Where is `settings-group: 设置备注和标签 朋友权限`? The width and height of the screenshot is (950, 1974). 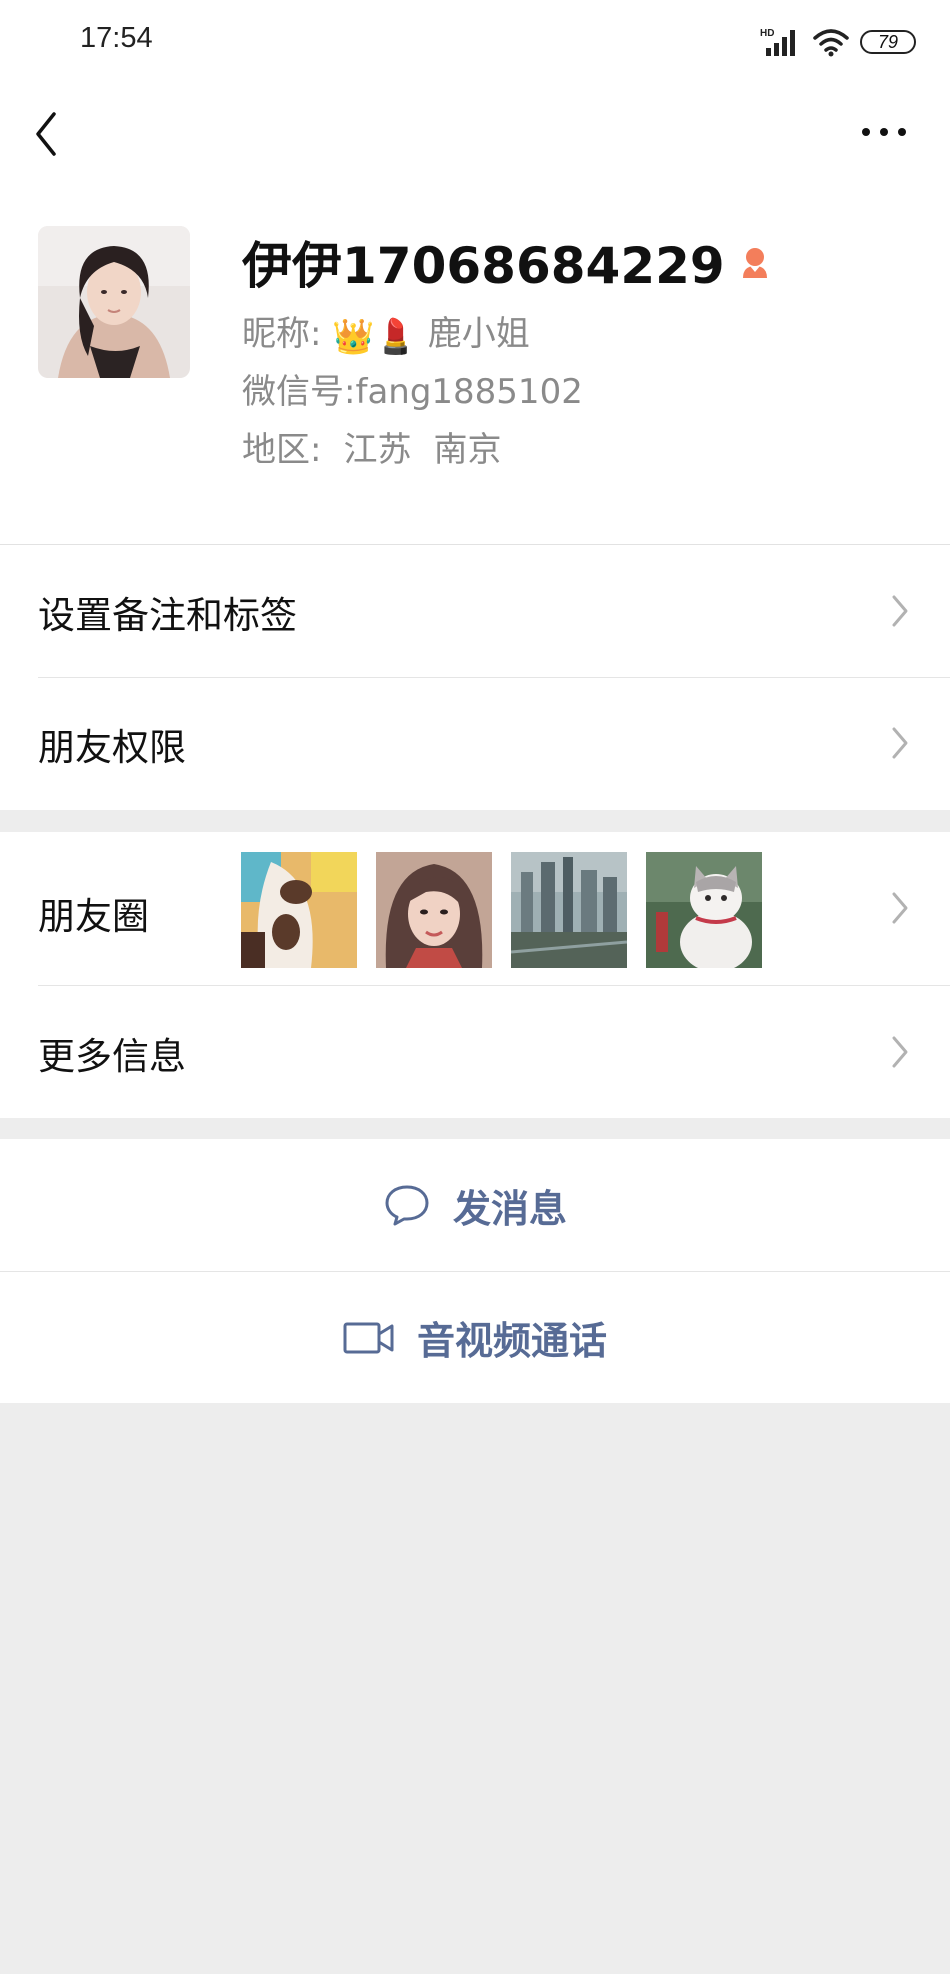
settings-group: 设置备注和标签 朋友权限 is located at coordinates (475, 677).